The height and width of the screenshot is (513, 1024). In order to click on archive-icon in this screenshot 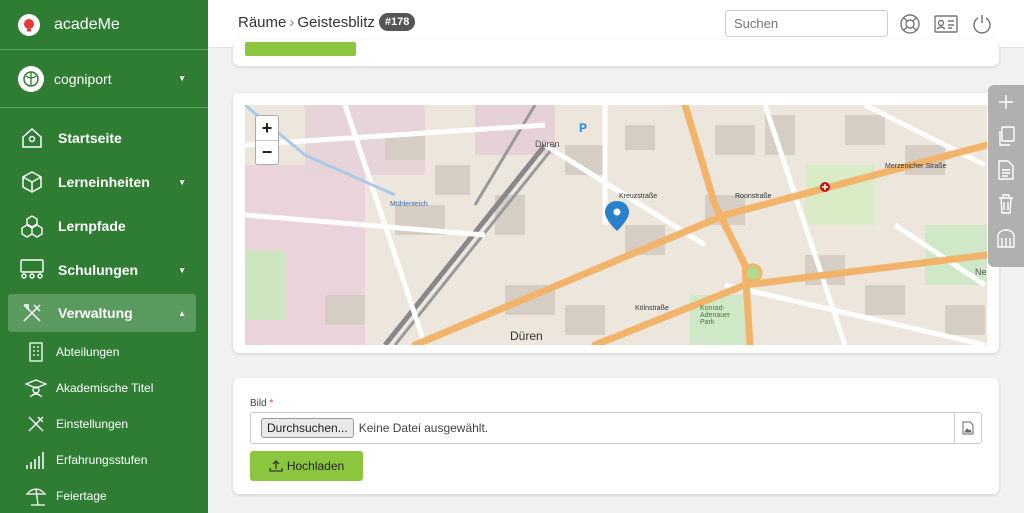, I will do `click(1006, 238)`.